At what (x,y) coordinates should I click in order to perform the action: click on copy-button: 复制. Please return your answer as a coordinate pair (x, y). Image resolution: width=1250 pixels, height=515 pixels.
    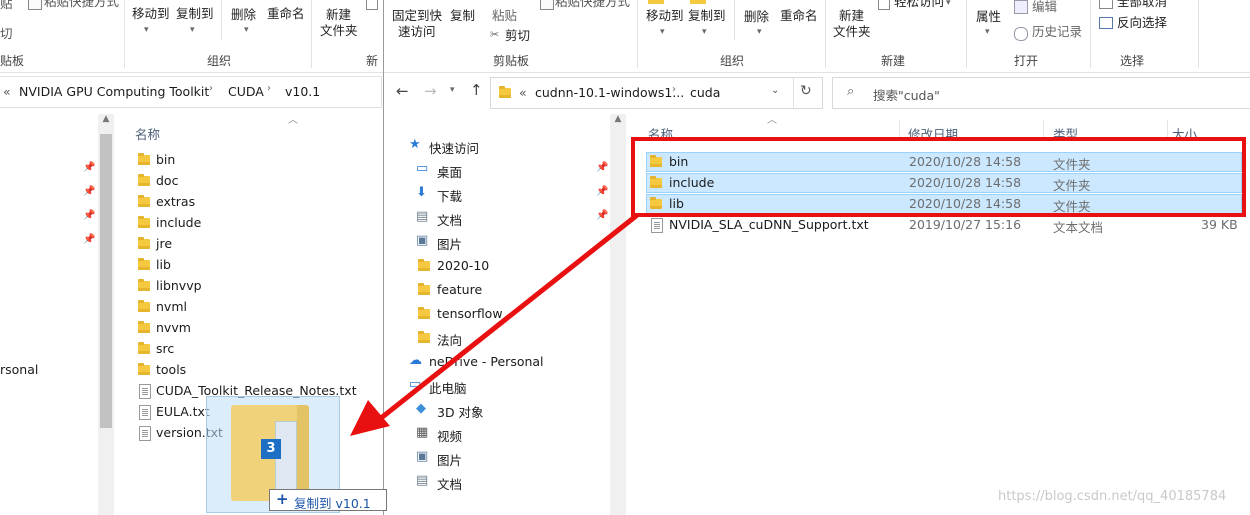
    Looking at the image, I should click on (462, 16).